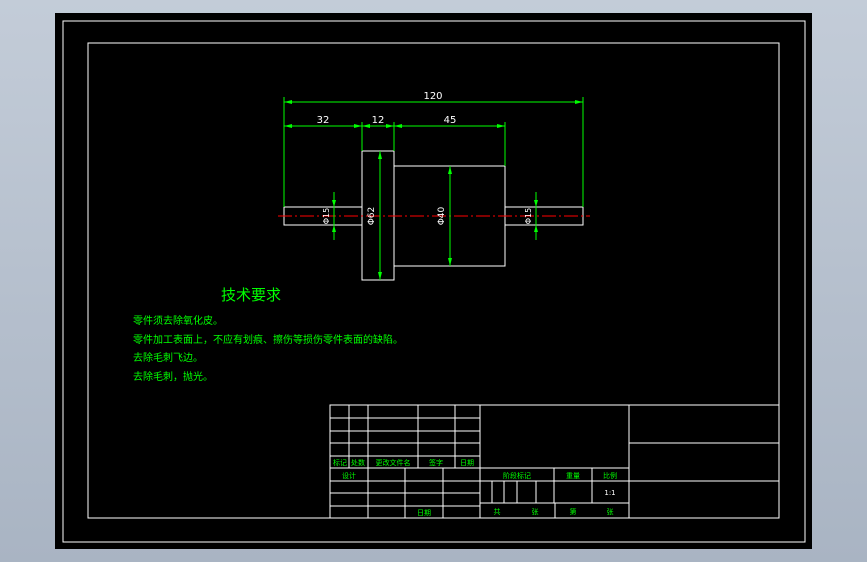  I want to click on sheets-label: 张, so click(535, 511).